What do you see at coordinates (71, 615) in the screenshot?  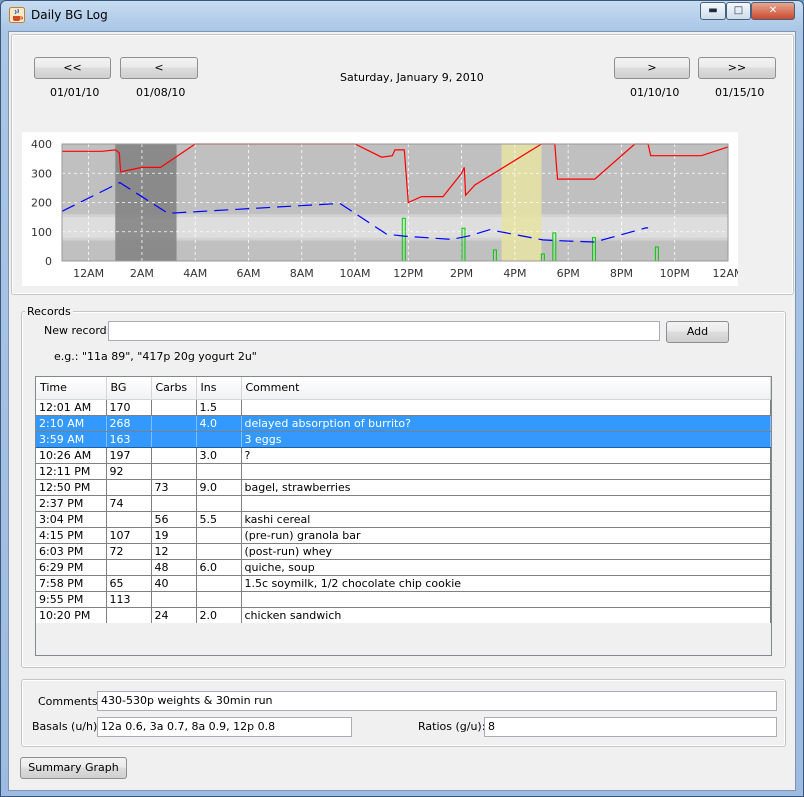 I see `time-cell: 10:20 PM` at bounding box center [71, 615].